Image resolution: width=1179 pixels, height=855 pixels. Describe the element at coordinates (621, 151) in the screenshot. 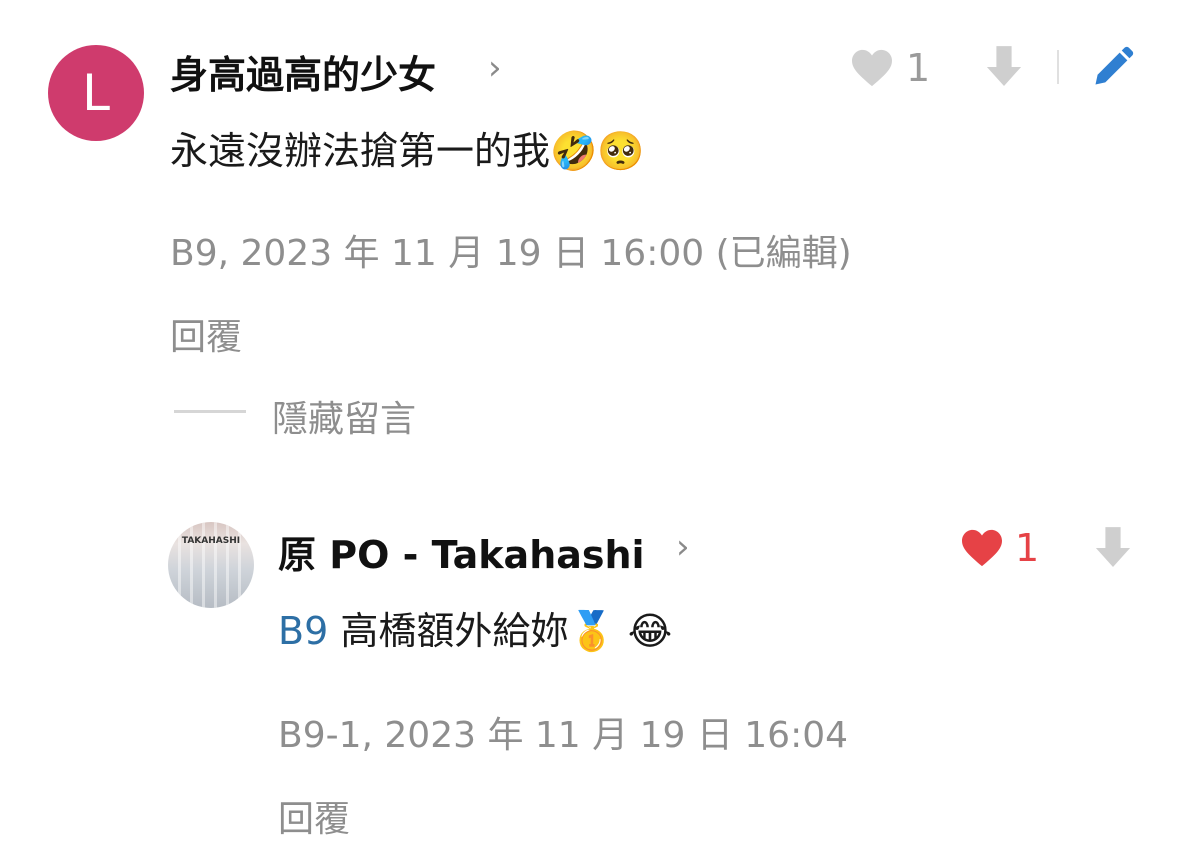

I see `pleading-face-emoji: 🥺` at that location.